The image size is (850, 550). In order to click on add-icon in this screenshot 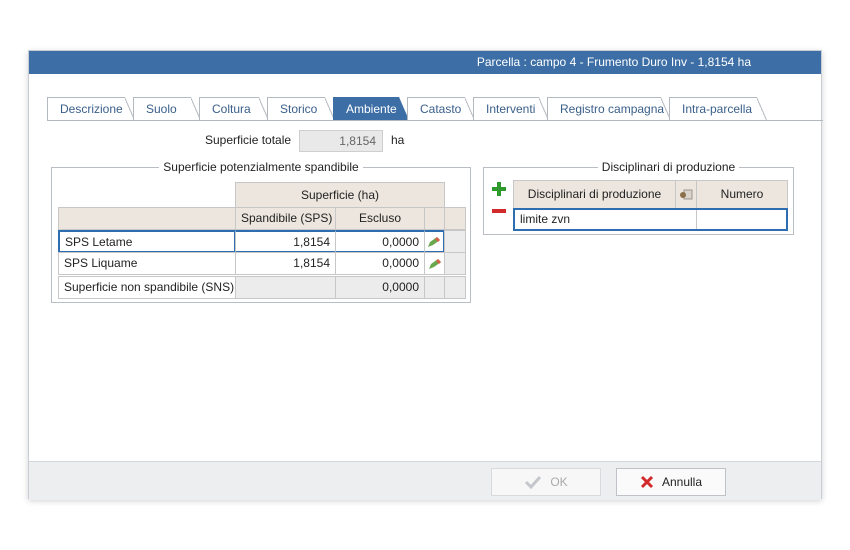, I will do `click(499, 189)`.